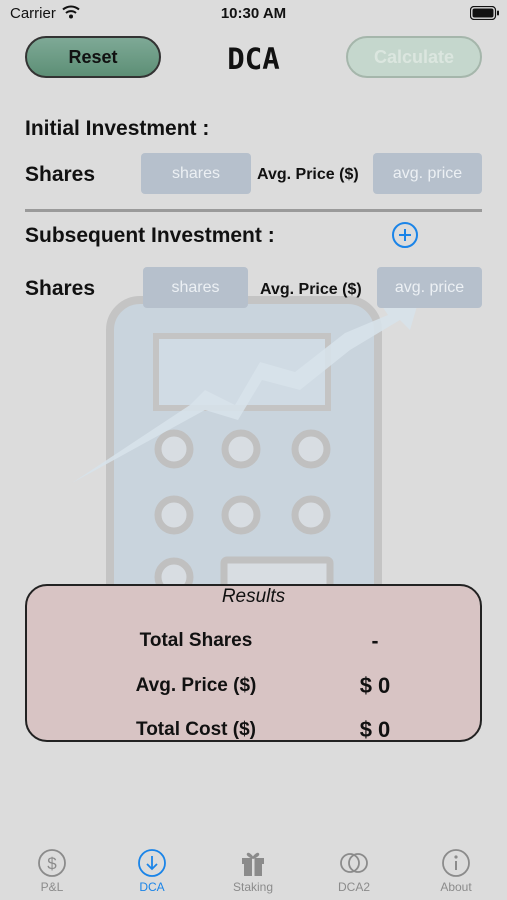  I want to click on total-shares-value: -, so click(375, 641).